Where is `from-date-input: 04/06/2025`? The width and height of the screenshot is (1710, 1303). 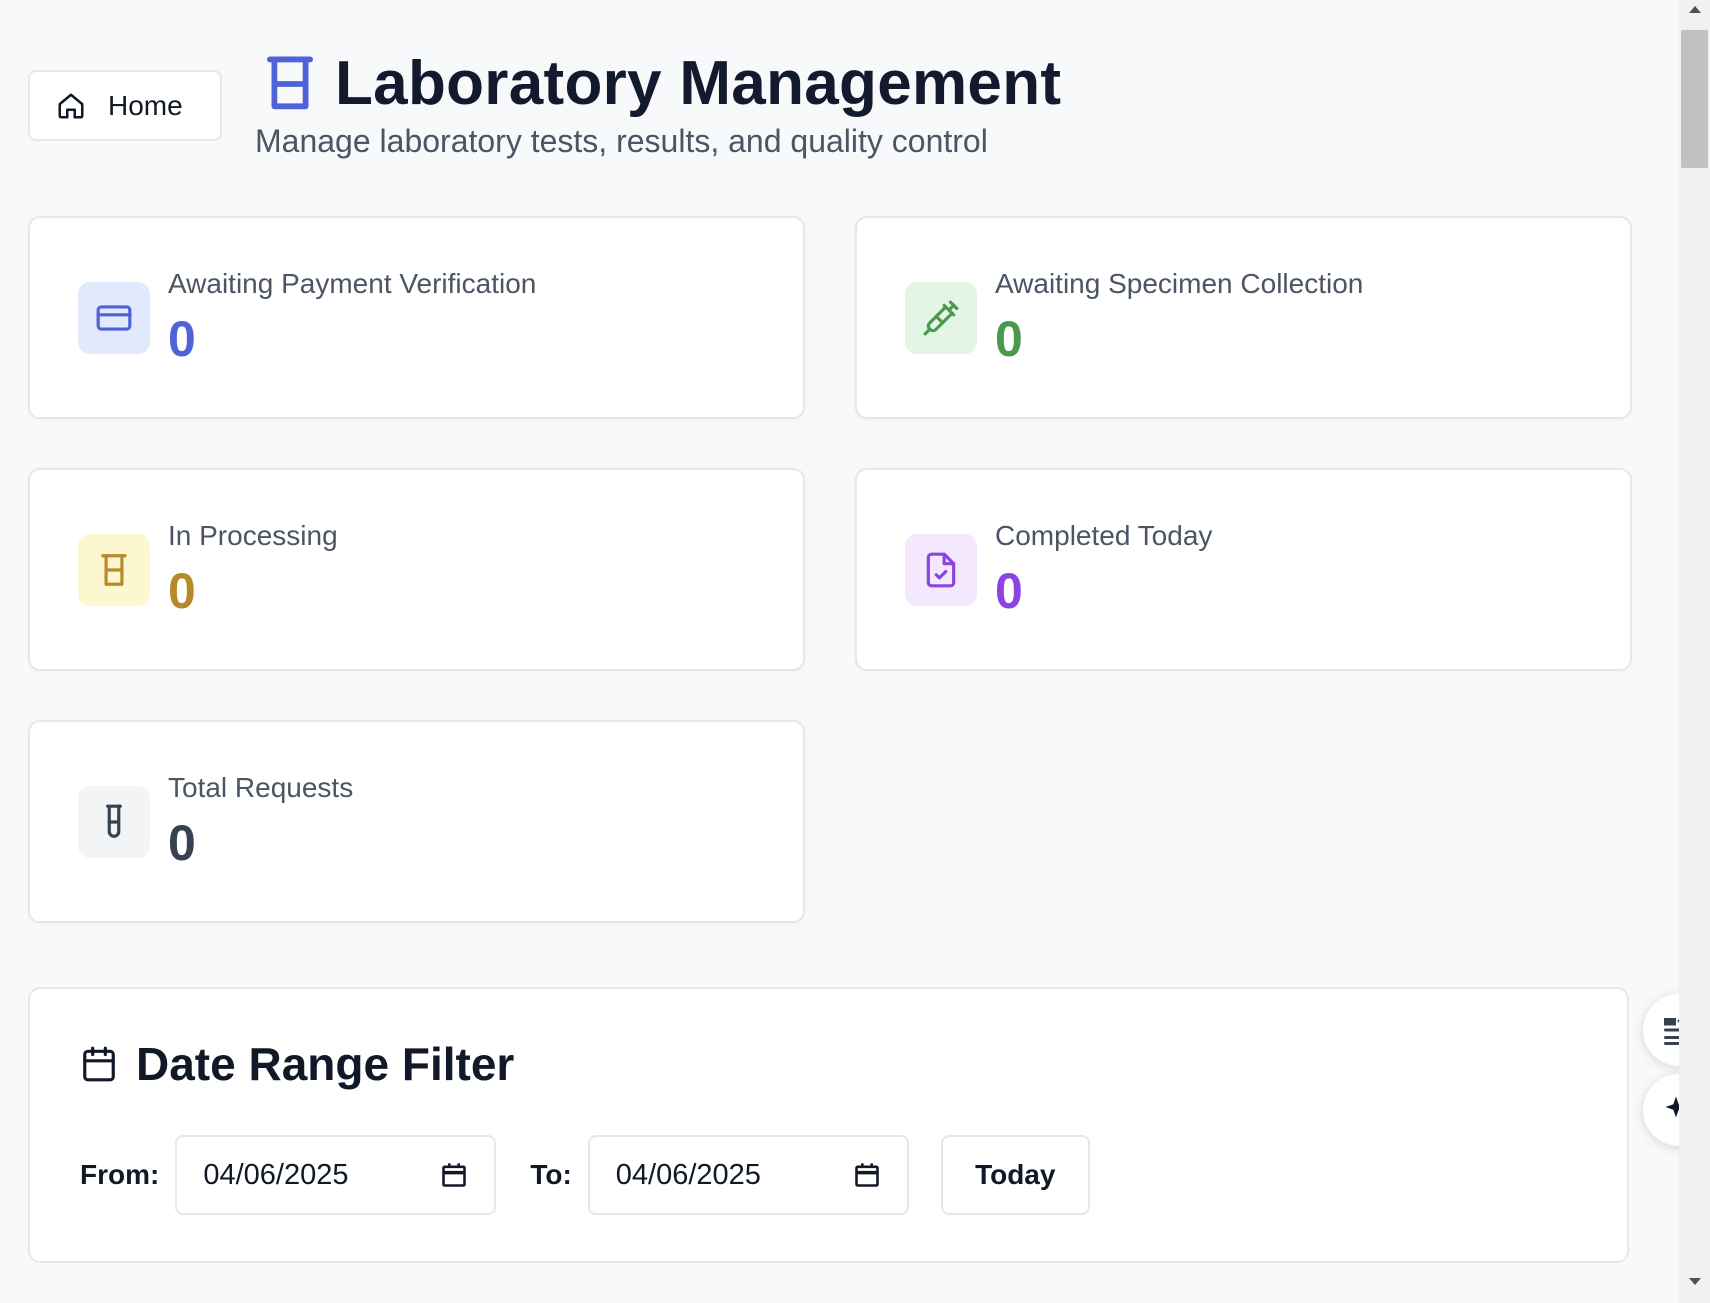
from-date-input: 04/06/2025 is located at coordinates (336, 1175).